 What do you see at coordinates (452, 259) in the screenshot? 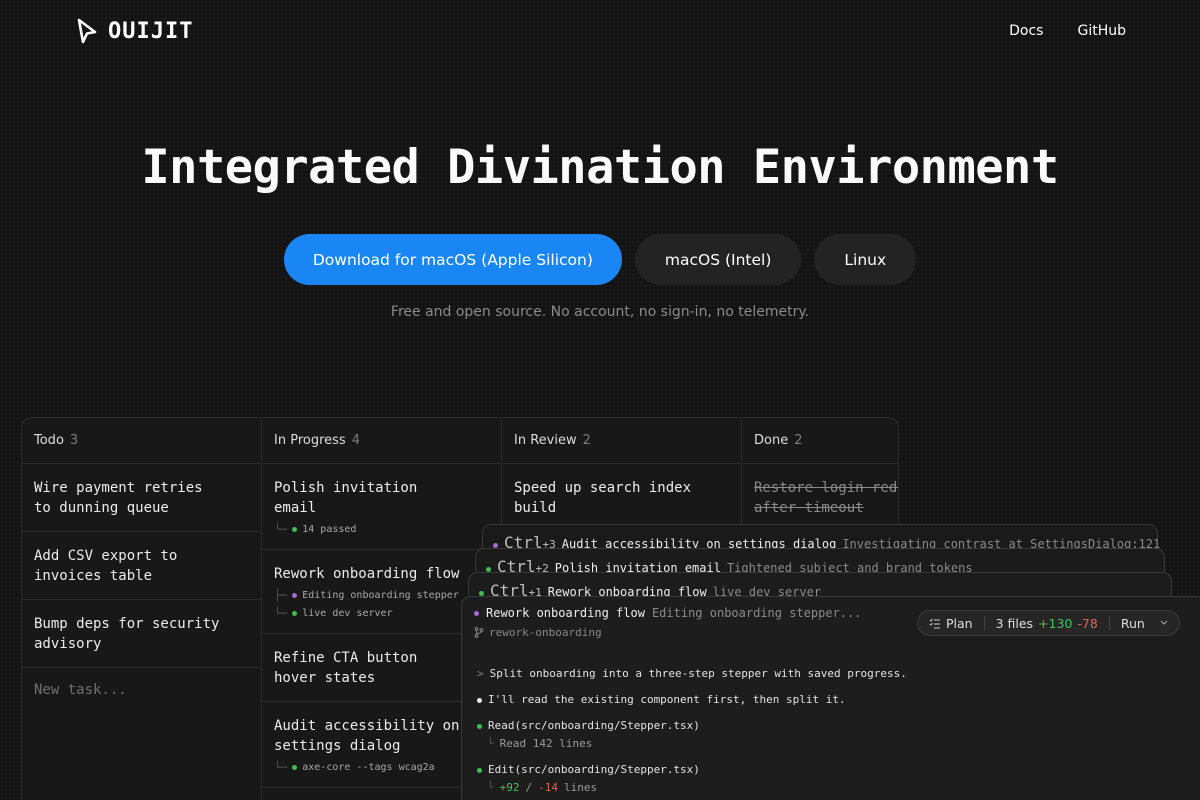
I see `download-apple-silicon-button: Download for macOS (Apple Silicon)` at bounding box center [452, 259].